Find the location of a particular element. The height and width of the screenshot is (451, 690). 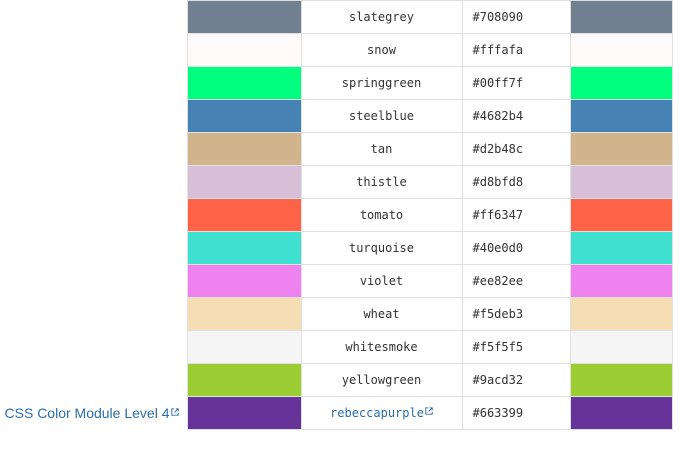

color-name: yellowgreen is located at coordinates (381, 380).